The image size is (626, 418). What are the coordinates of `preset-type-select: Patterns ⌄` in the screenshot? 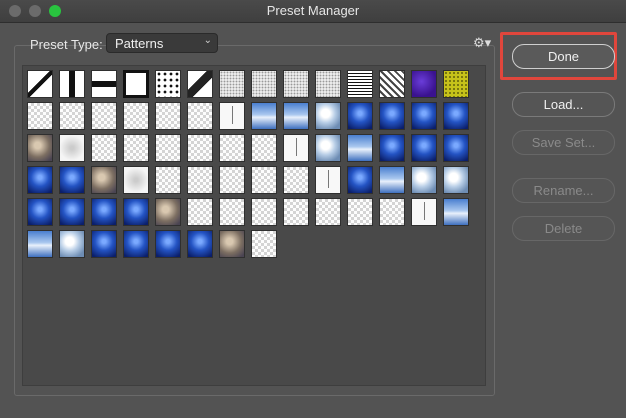 It's located at (162, 43).